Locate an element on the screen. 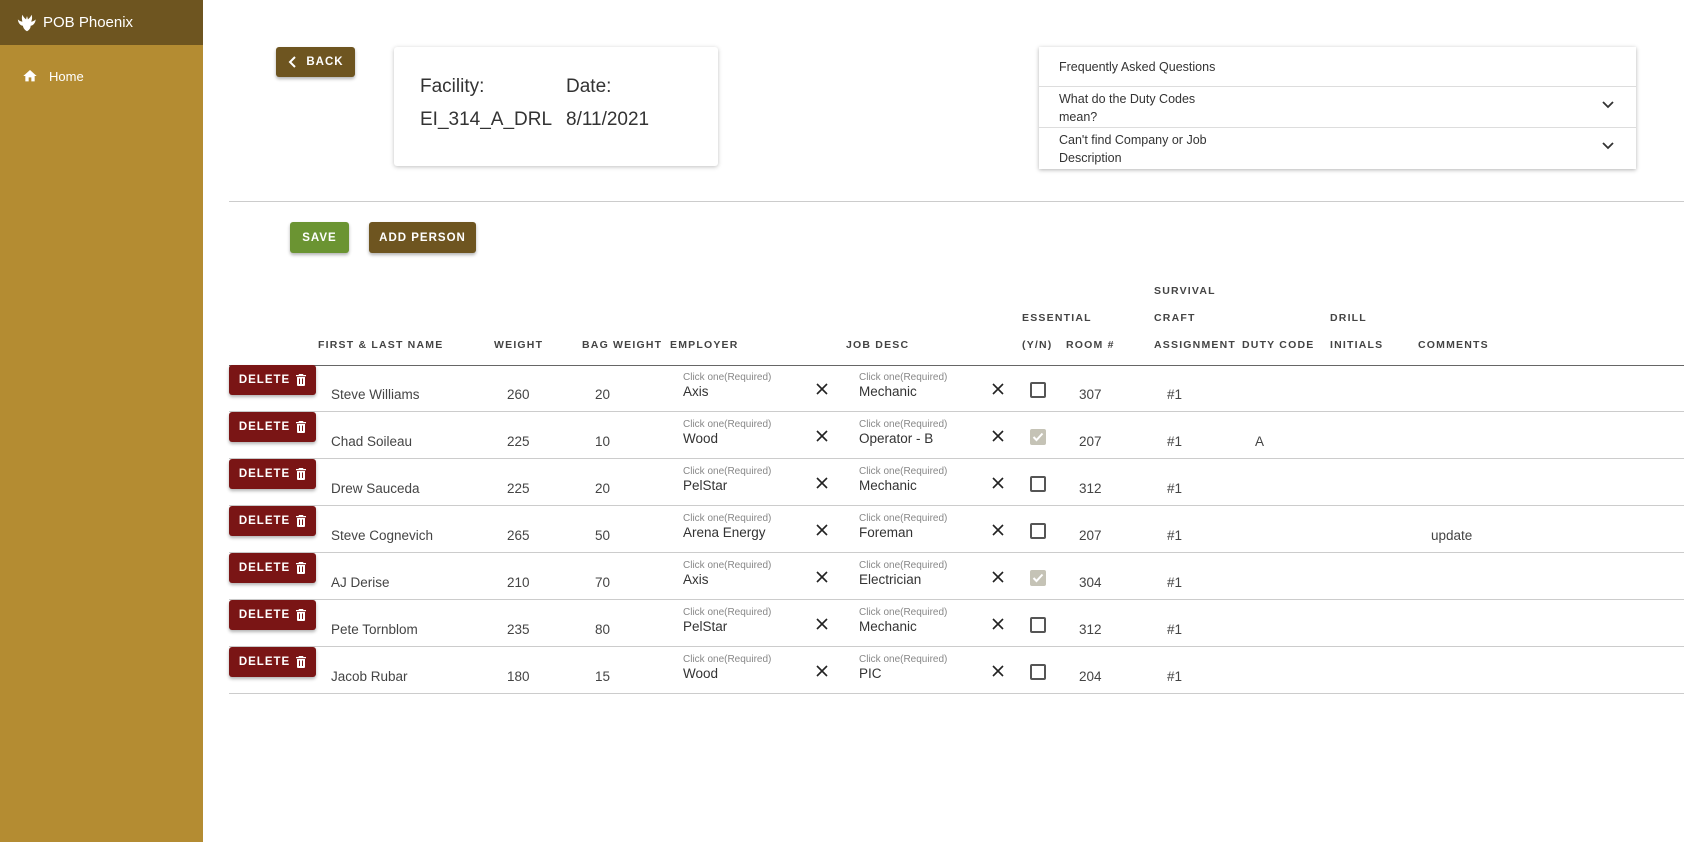 The image size is (1684, 842). chevron-down-icon is located at coordinates (1608, 146).